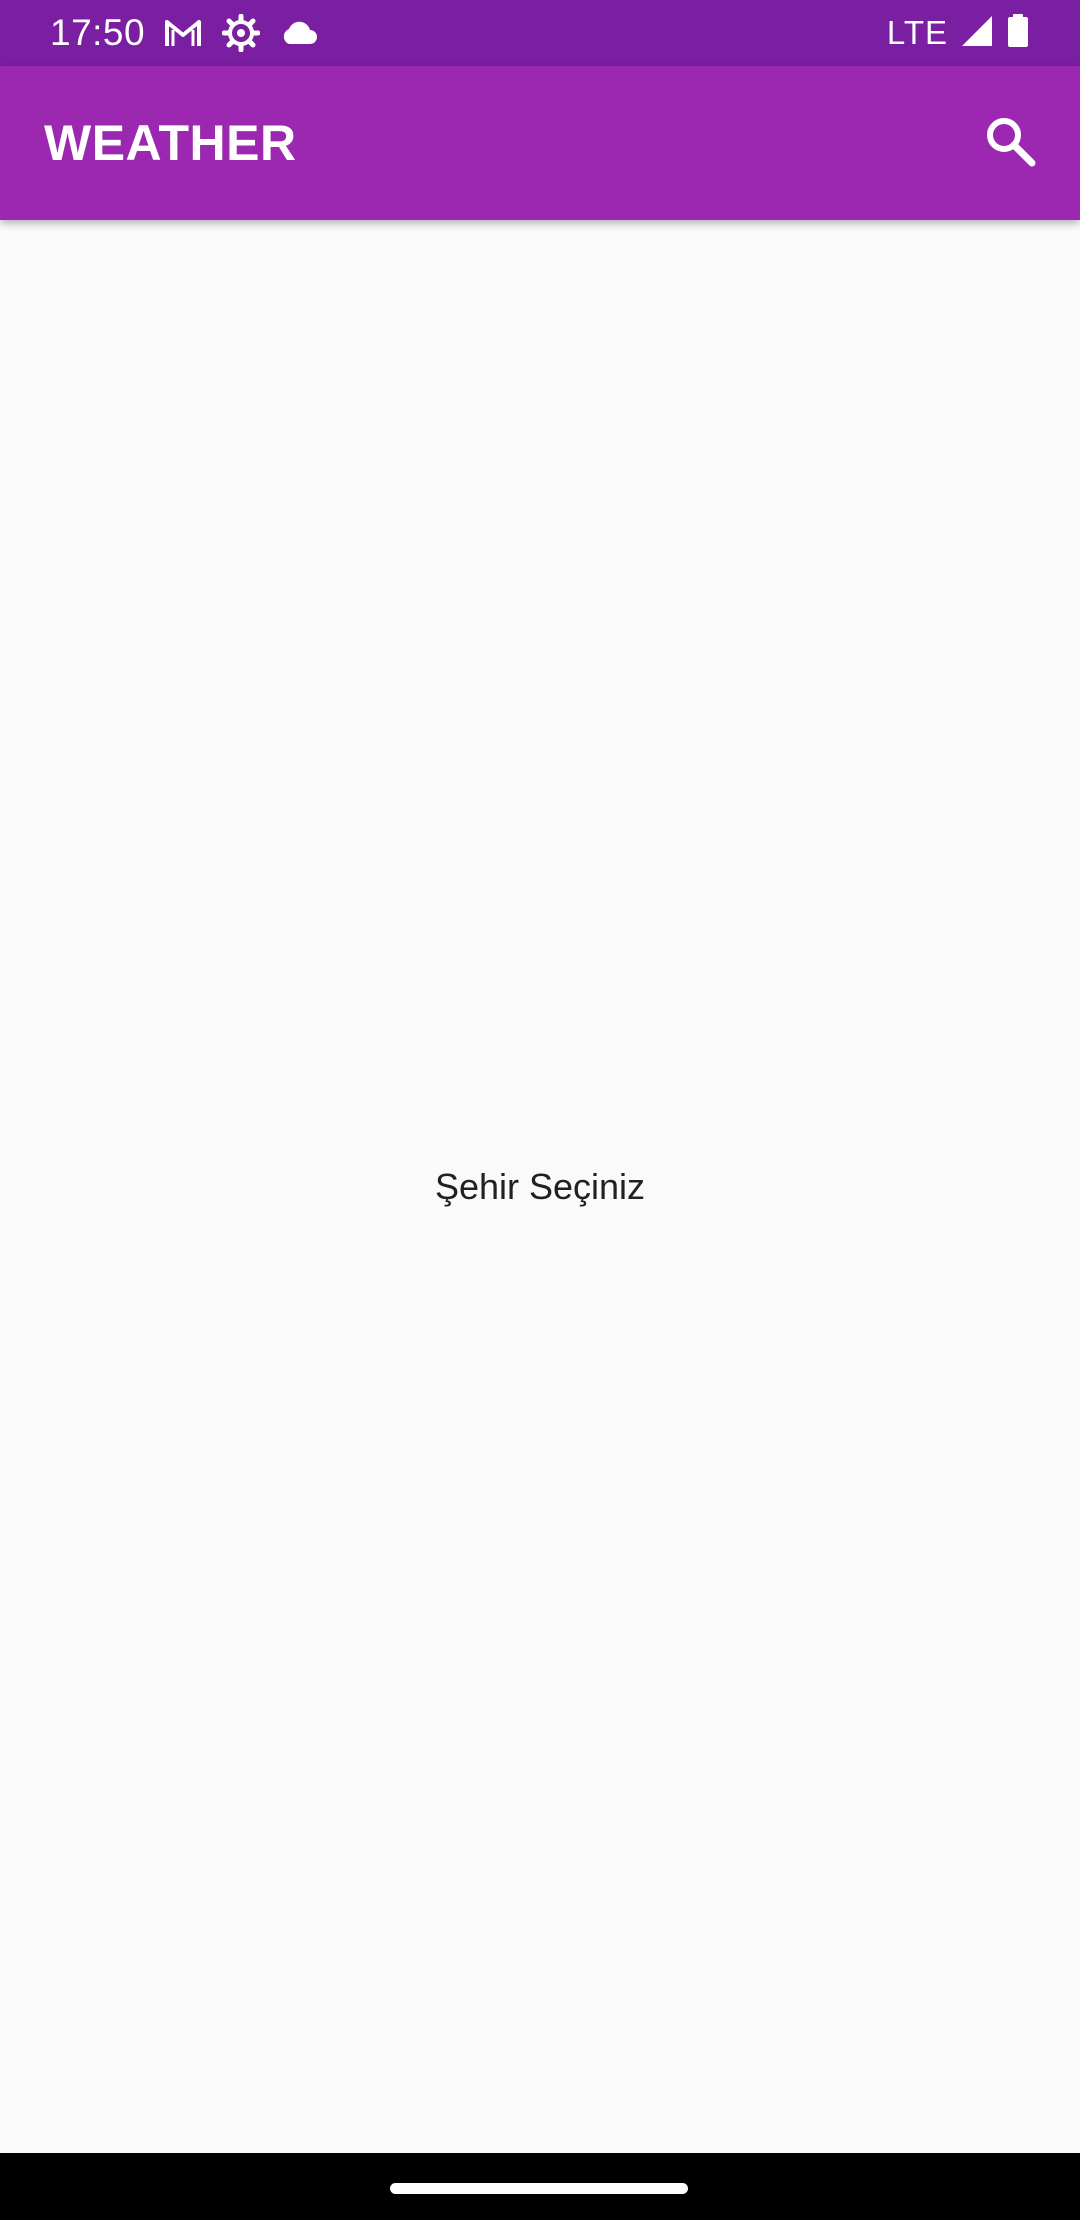 The image size is (1080, 2220). I want to click on settings-gear-icon, so click(241, 33).